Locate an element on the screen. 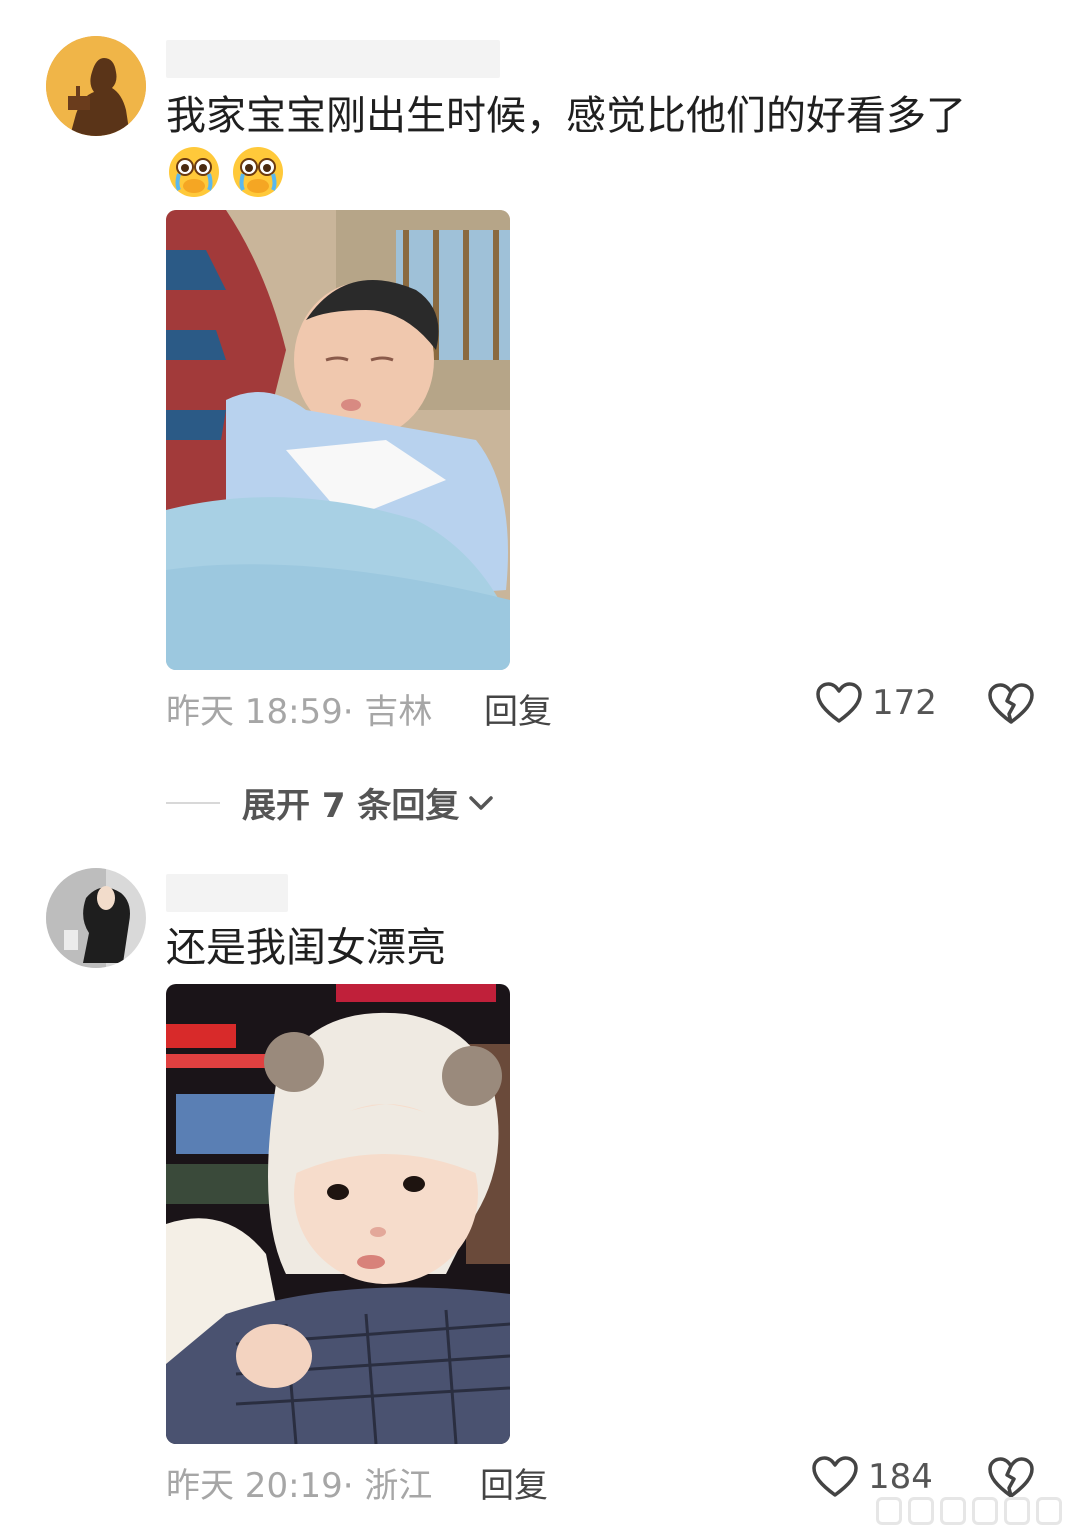 The width and height of the screenshot is (1080, 1533). comment-meta: 昨天 20:19· 浙江 is located at coordinates (299, 1486).